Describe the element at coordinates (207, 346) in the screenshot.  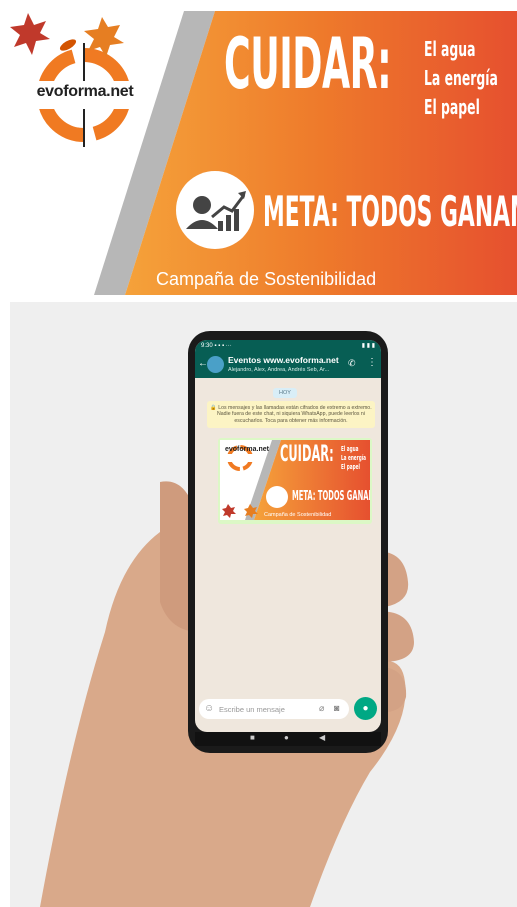
I see `status-time: 9:30` at that location.